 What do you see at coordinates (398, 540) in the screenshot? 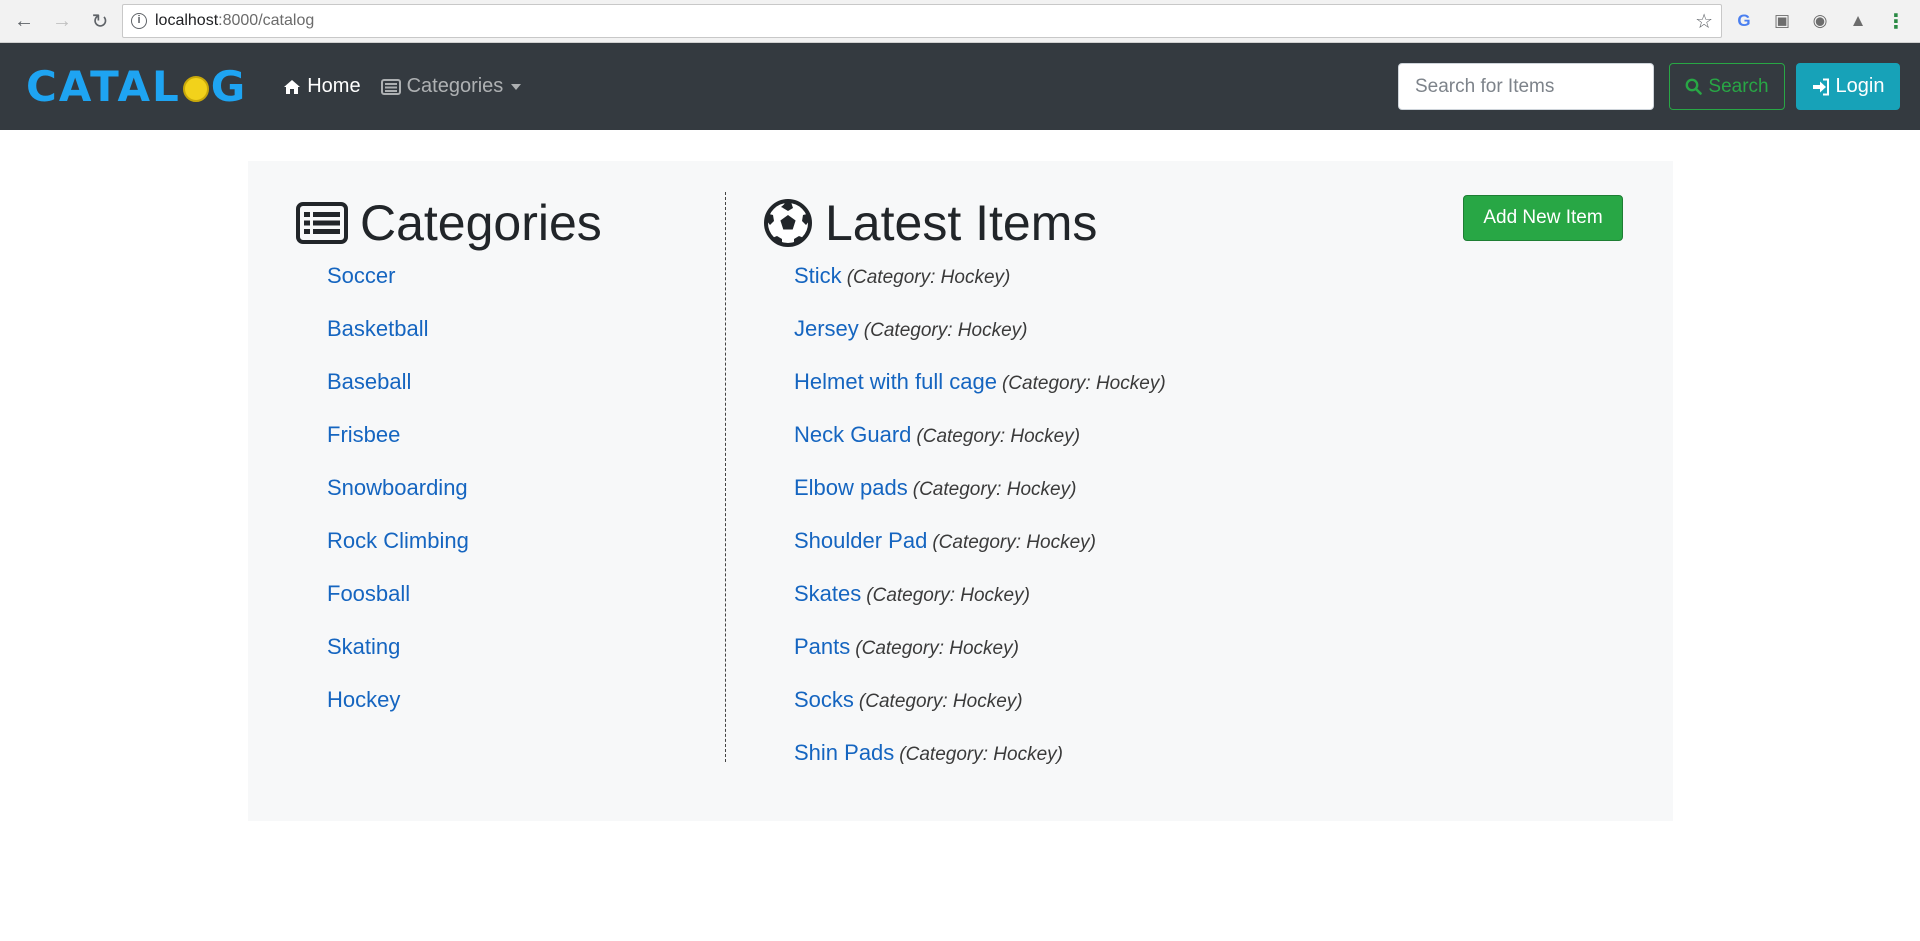
I see `category-link-rock-climbing: Rock Climbing` at bounding box center [398, 540].